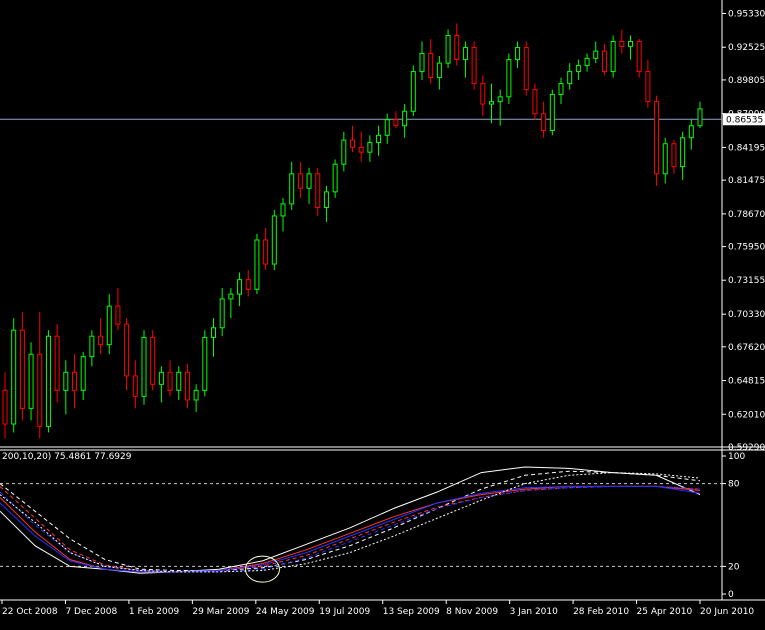  I want to click on time-tick-label: 20 Jun 2010, so click(727, 612).